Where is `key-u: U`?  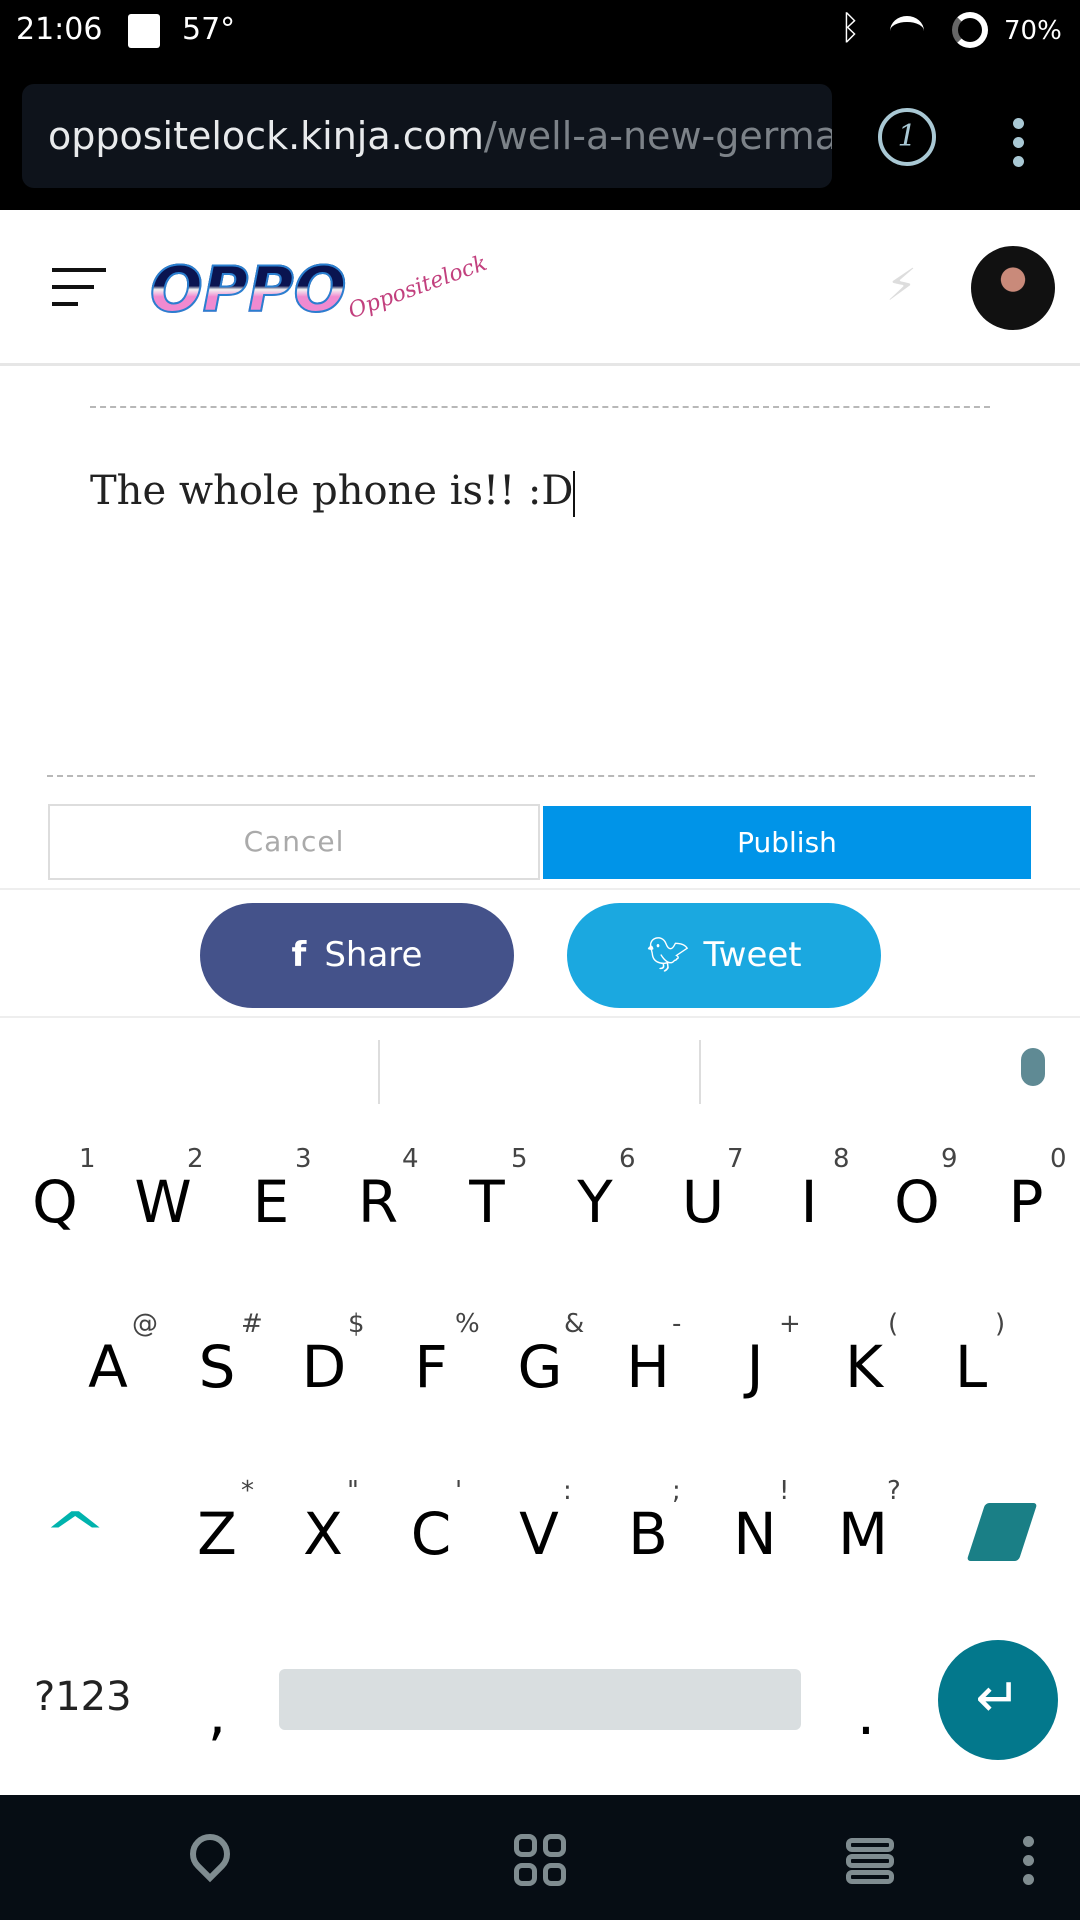 key-u: U is located at coordinates (703, 1202).